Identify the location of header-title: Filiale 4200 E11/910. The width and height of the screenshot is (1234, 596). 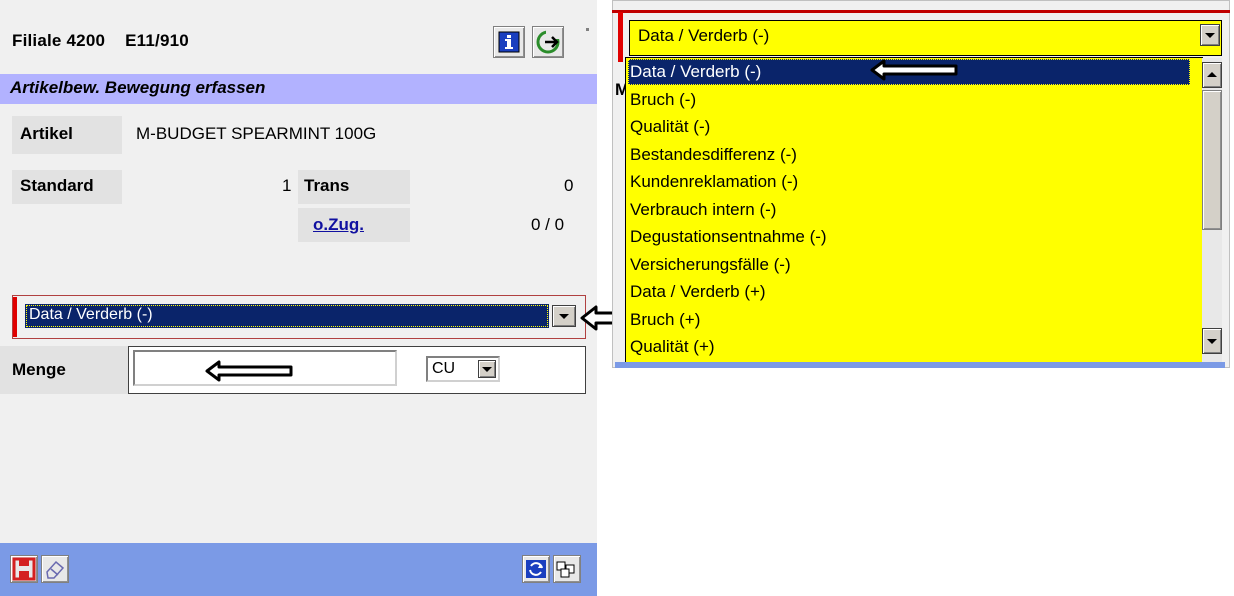
(110, 41).